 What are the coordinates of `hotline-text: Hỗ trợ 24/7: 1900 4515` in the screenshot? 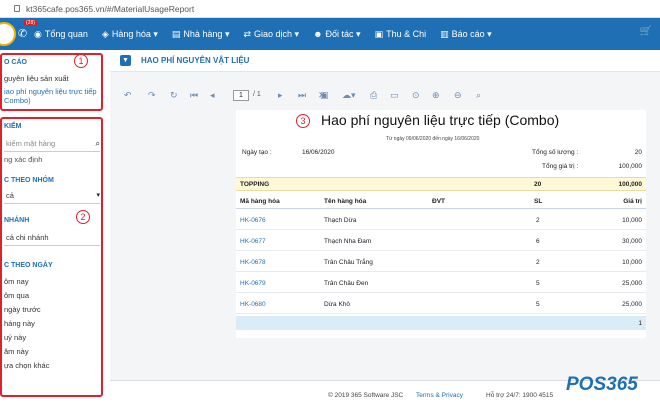 It's located at (520, 395).